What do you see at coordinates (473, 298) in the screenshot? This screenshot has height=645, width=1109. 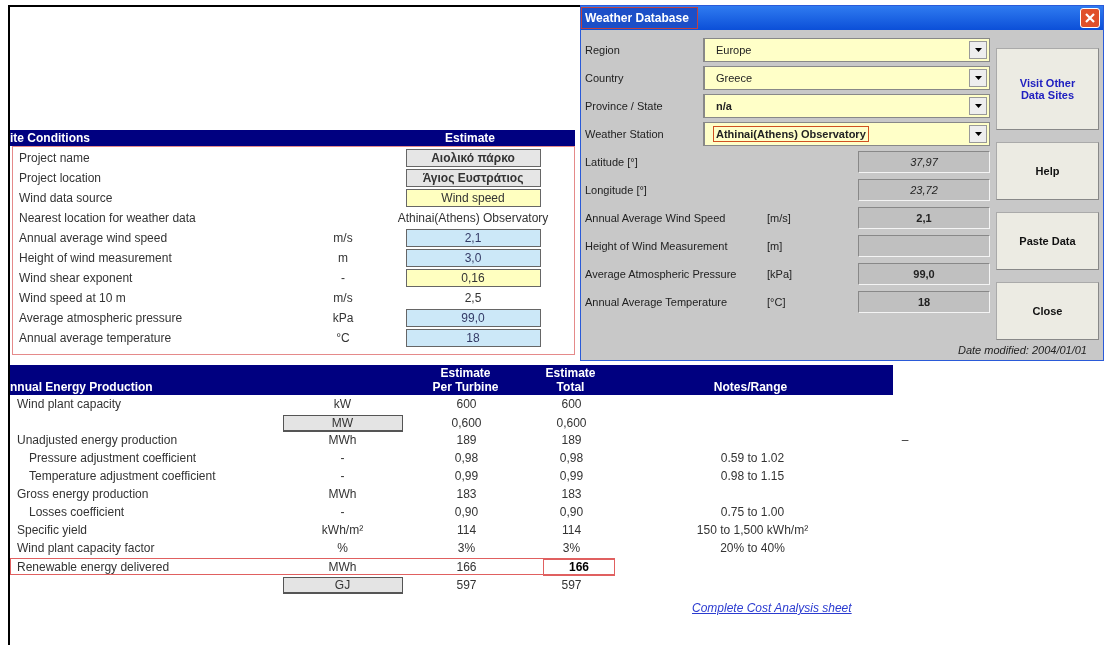 I see `value-text: 2,5` at bounding box center [473, 298].